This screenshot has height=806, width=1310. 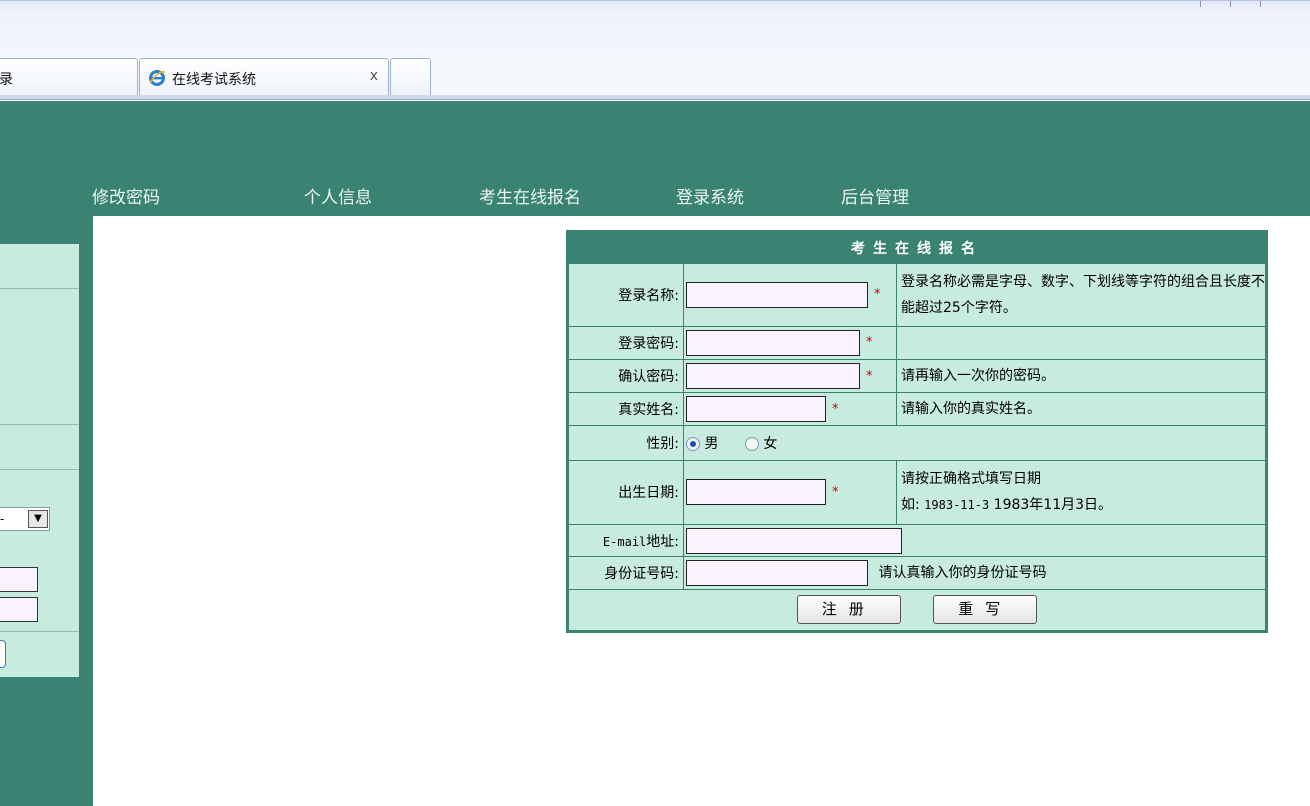 What do you see at coordinates (848, 610) in the screenshot?
I see `register-button: 注册` at bounding box center [848, 610].